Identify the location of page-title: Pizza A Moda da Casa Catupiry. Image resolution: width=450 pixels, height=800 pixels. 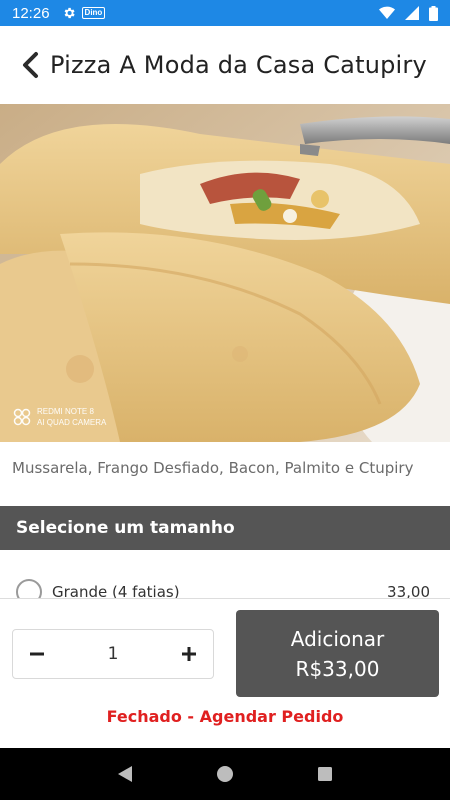
(238, 65).